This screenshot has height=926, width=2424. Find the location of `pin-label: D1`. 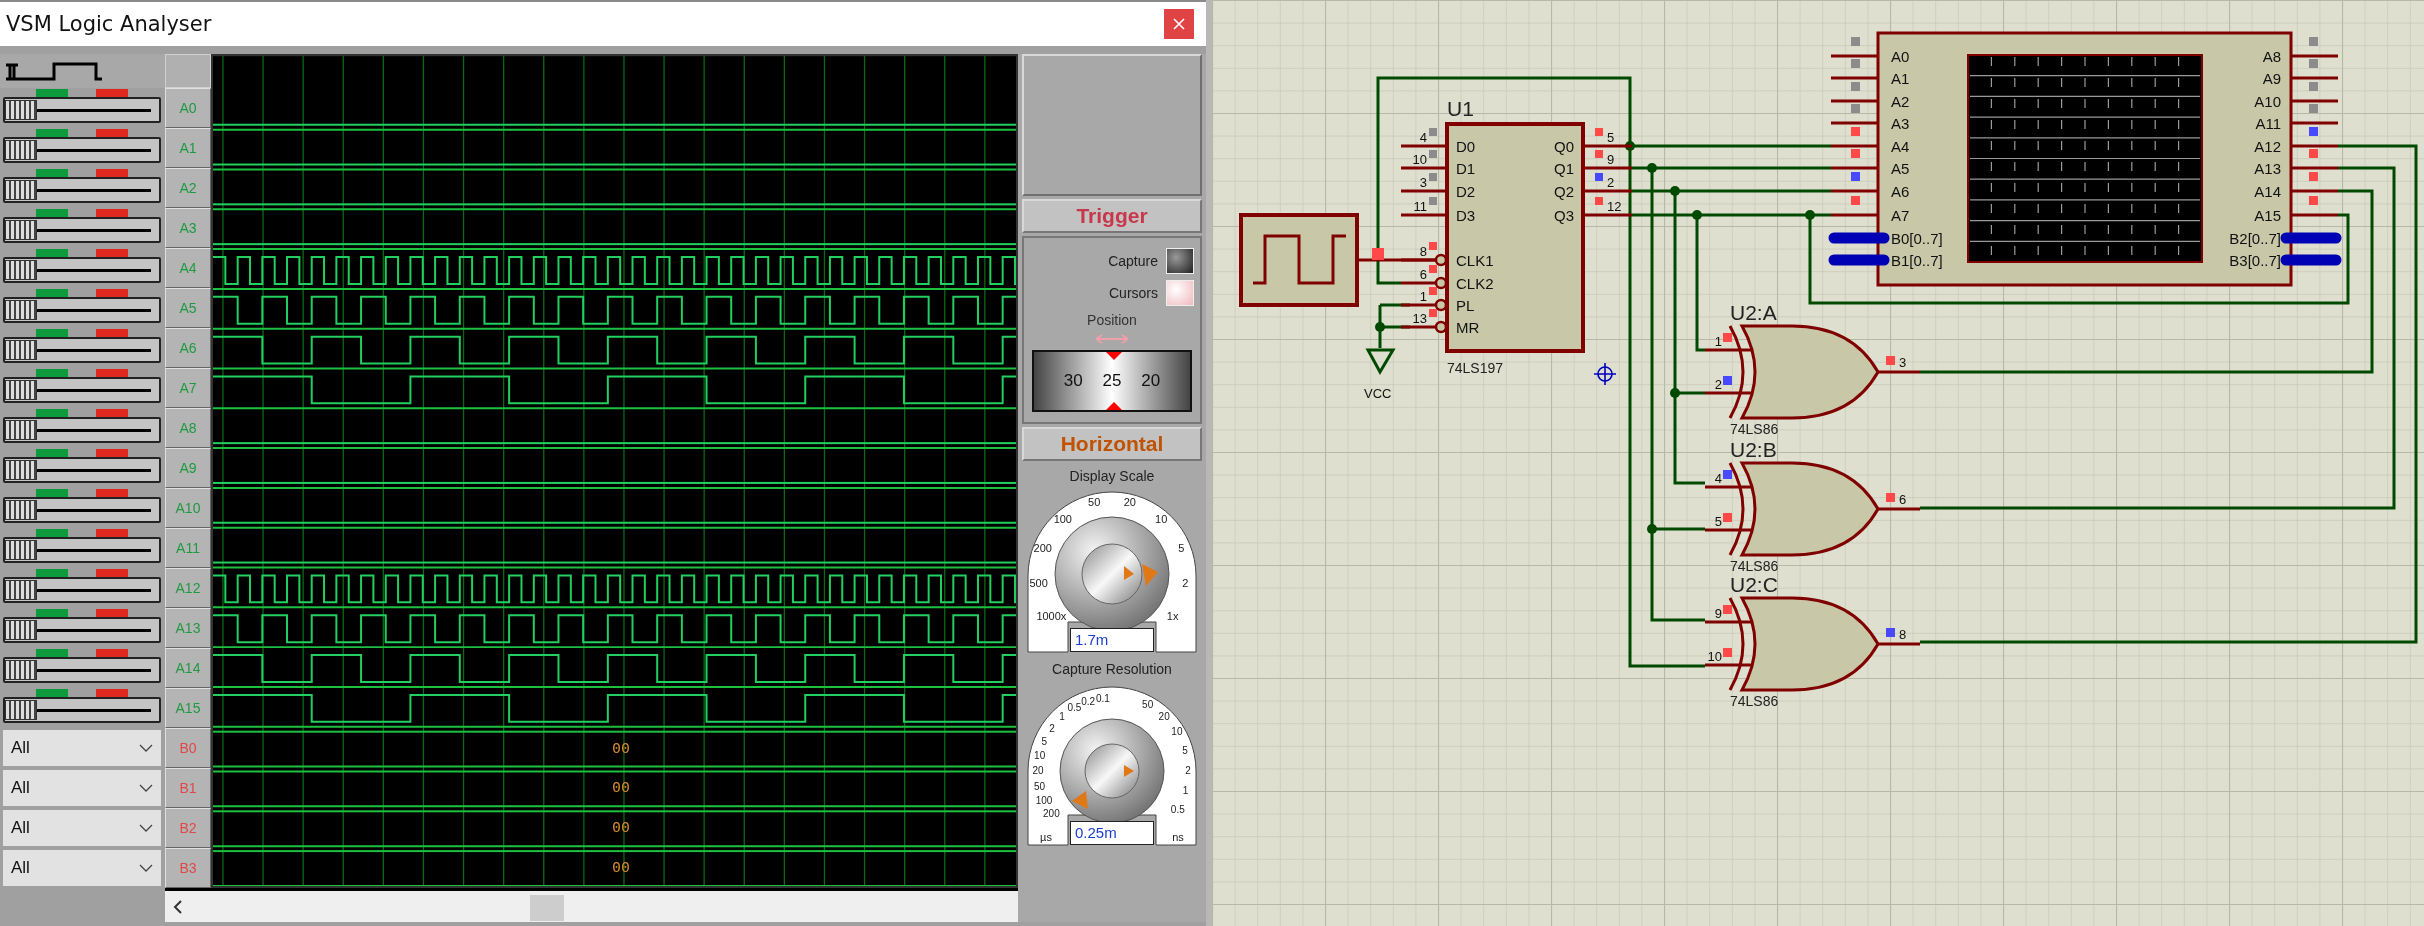

pin-label: D1 is located at coordinates (1466, 168).